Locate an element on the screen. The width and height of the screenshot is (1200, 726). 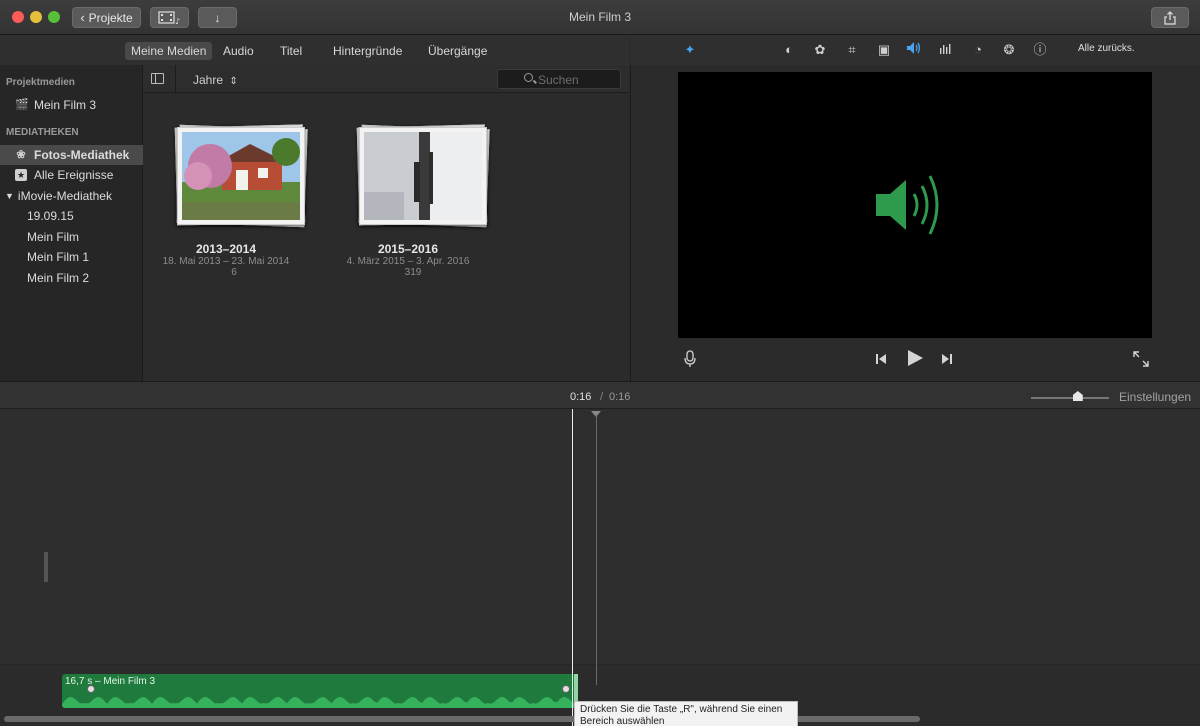
volume-icon is located at coordinates (914, 50).